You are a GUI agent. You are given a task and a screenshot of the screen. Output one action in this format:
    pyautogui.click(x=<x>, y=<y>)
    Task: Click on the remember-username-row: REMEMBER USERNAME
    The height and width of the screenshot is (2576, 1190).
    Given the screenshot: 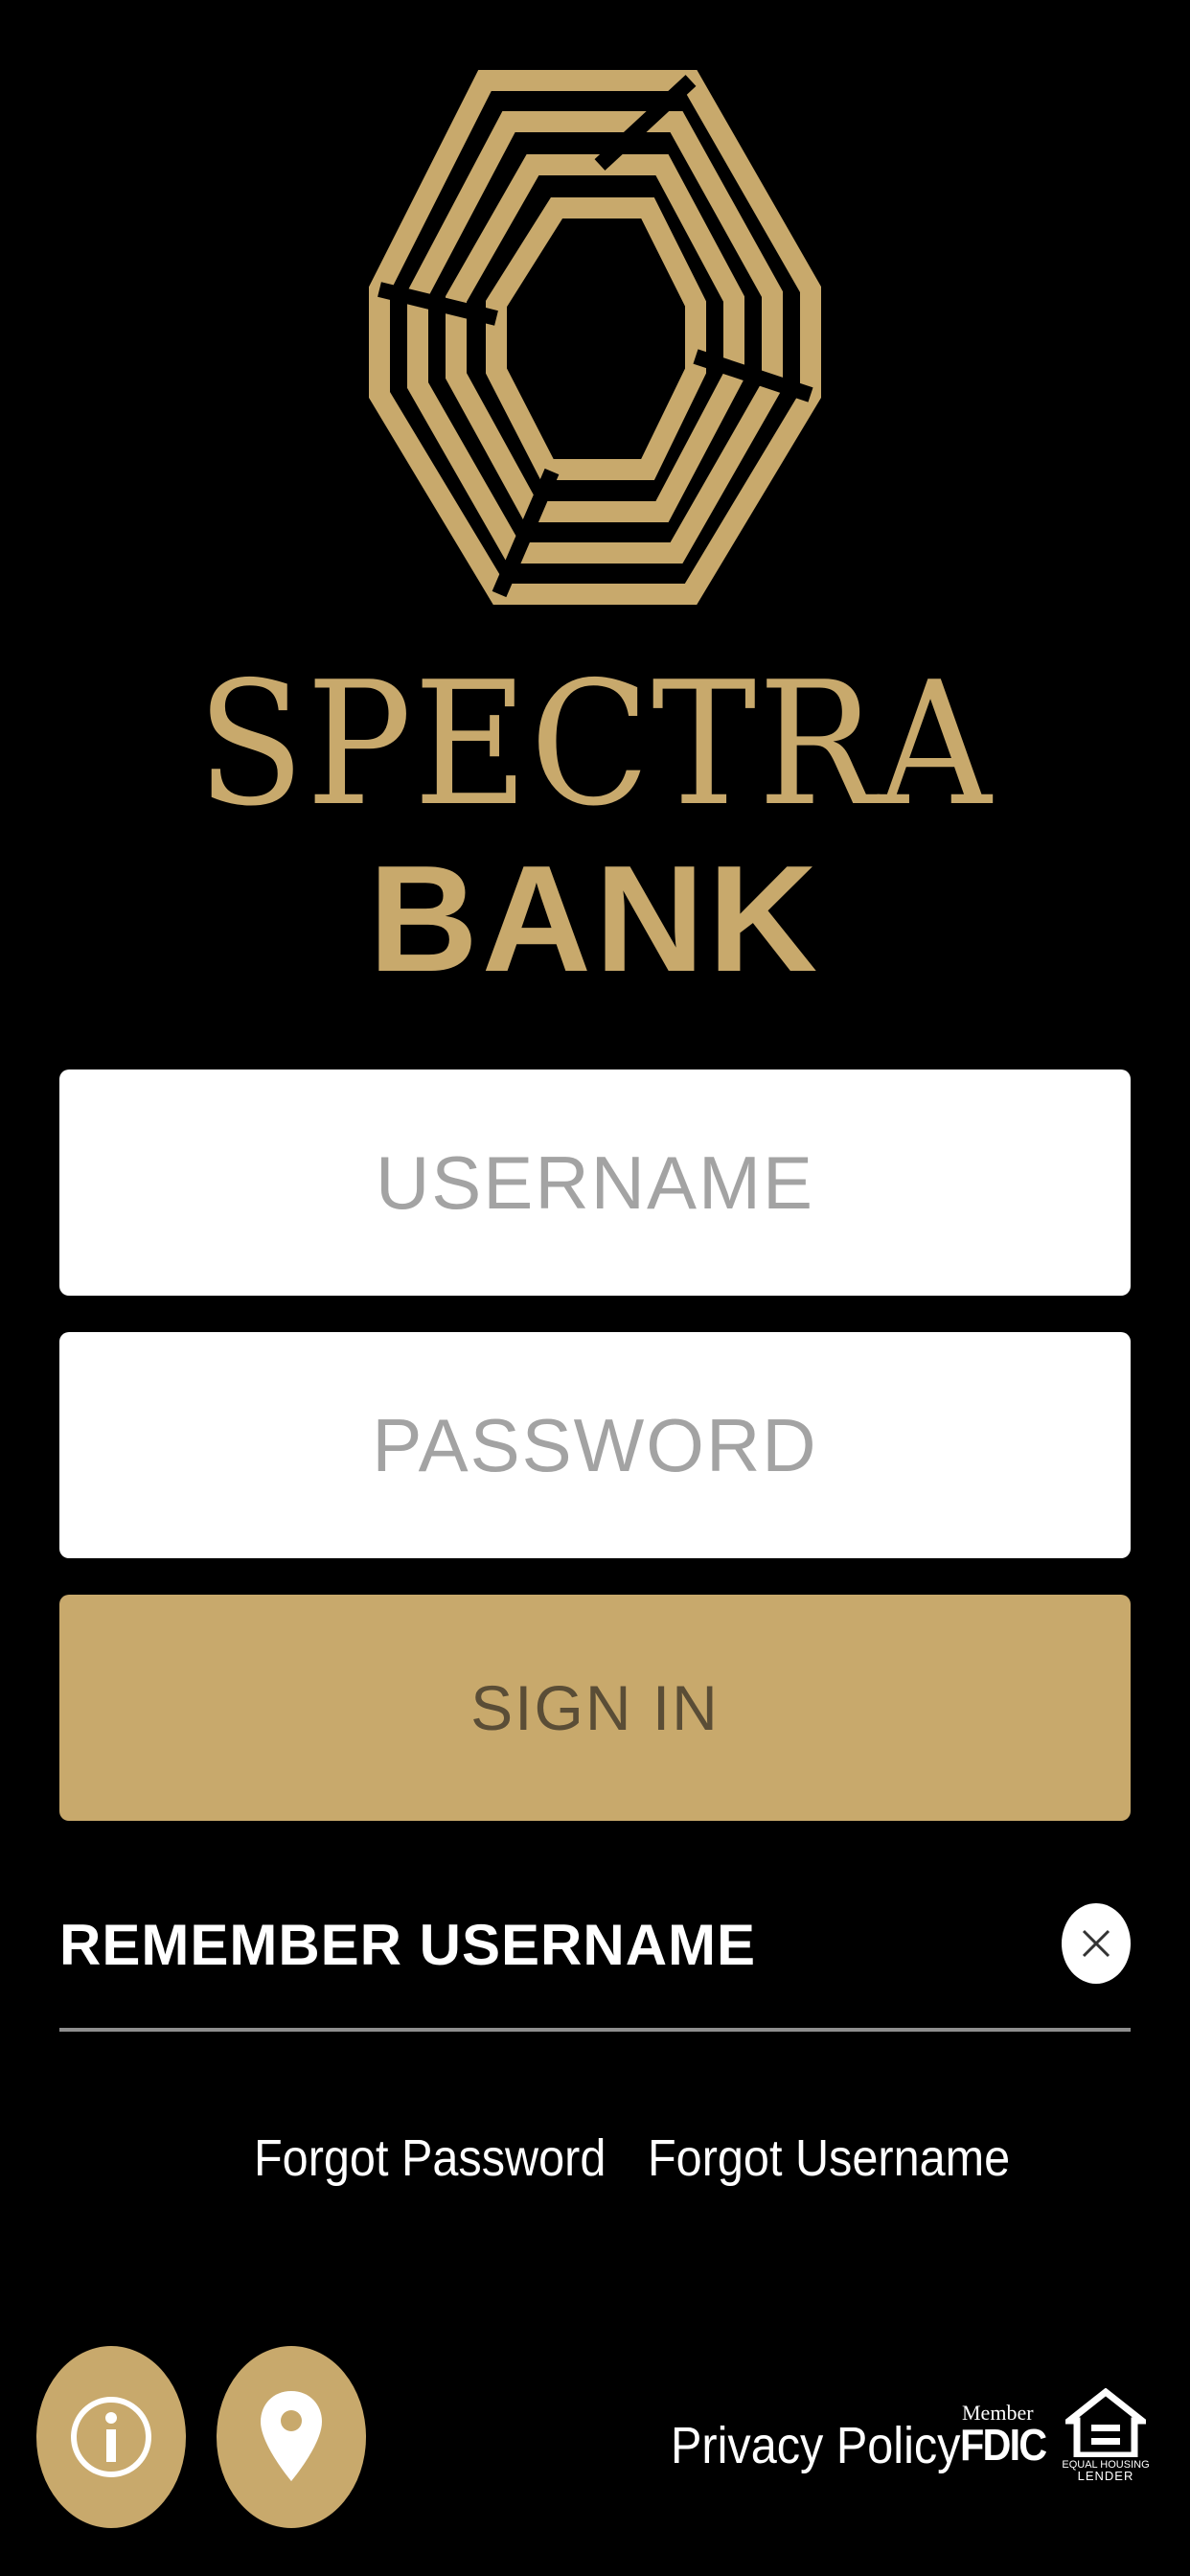 What is the action you would take?
    pyautogui.click(x=595, y=1955)
    